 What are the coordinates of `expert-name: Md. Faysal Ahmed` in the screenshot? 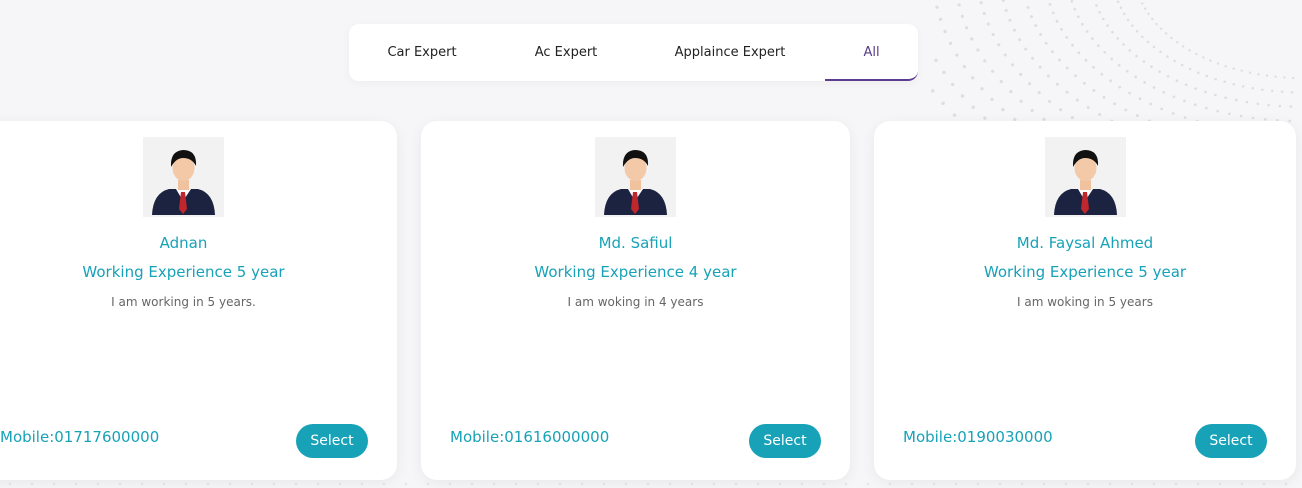 It's located at (1085, 243).